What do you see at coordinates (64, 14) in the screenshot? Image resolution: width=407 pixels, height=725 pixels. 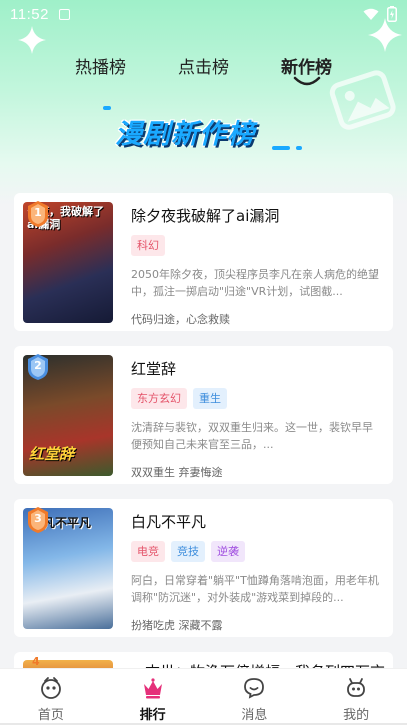 I see `notification-icon` at bounding box center [64, 14].